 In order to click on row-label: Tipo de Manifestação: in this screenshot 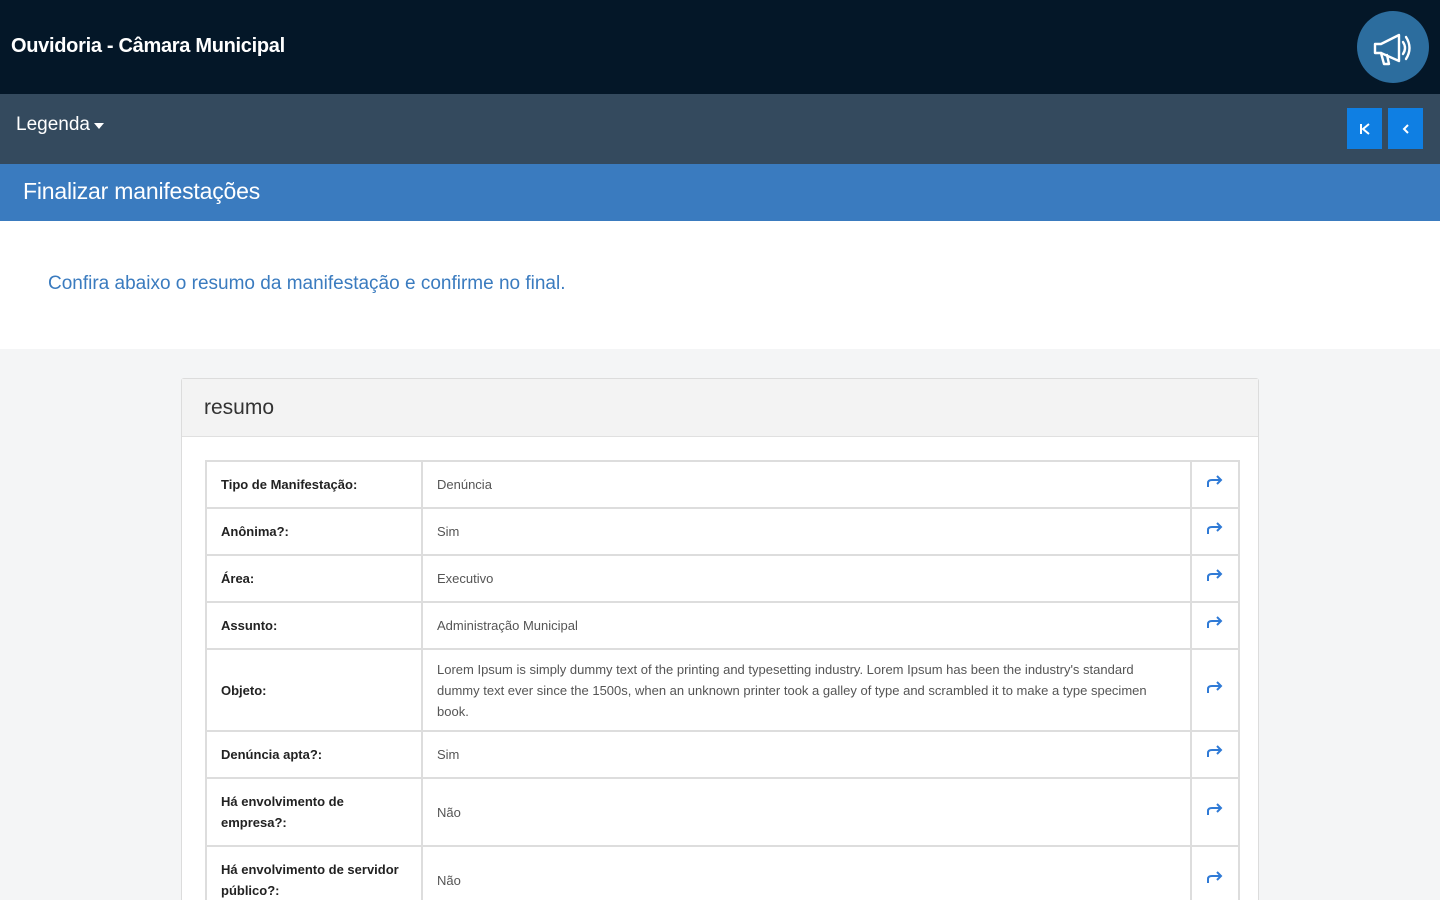, I will do `click(314, 484)`.